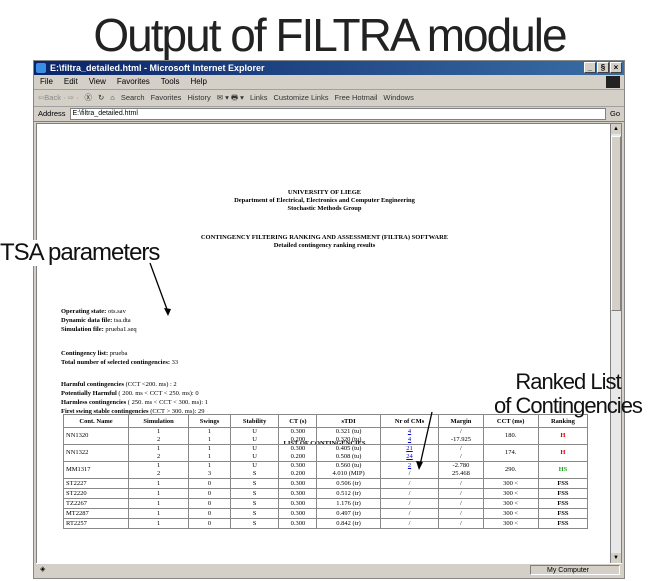 The height and width of the screenshot is (581, 659). I want to click on menu-help: Help, so click(198, 82).